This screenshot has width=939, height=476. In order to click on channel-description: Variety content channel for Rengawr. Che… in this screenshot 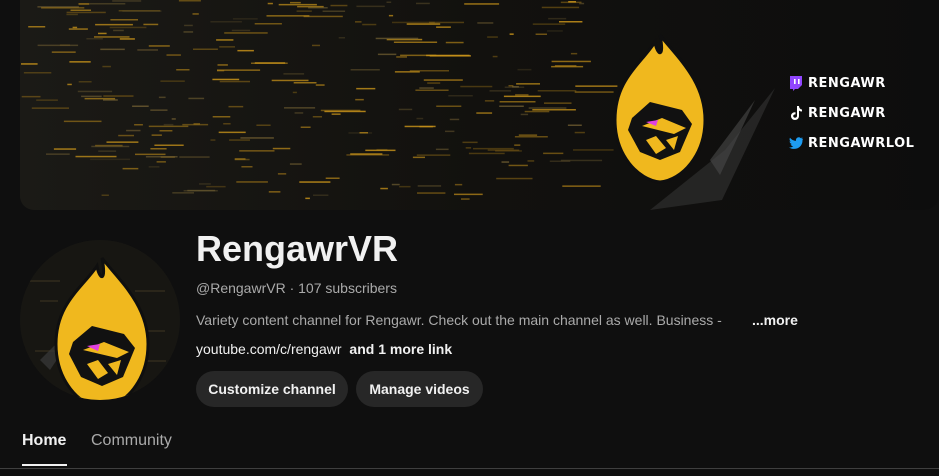, I will do `click(459, 320)`.